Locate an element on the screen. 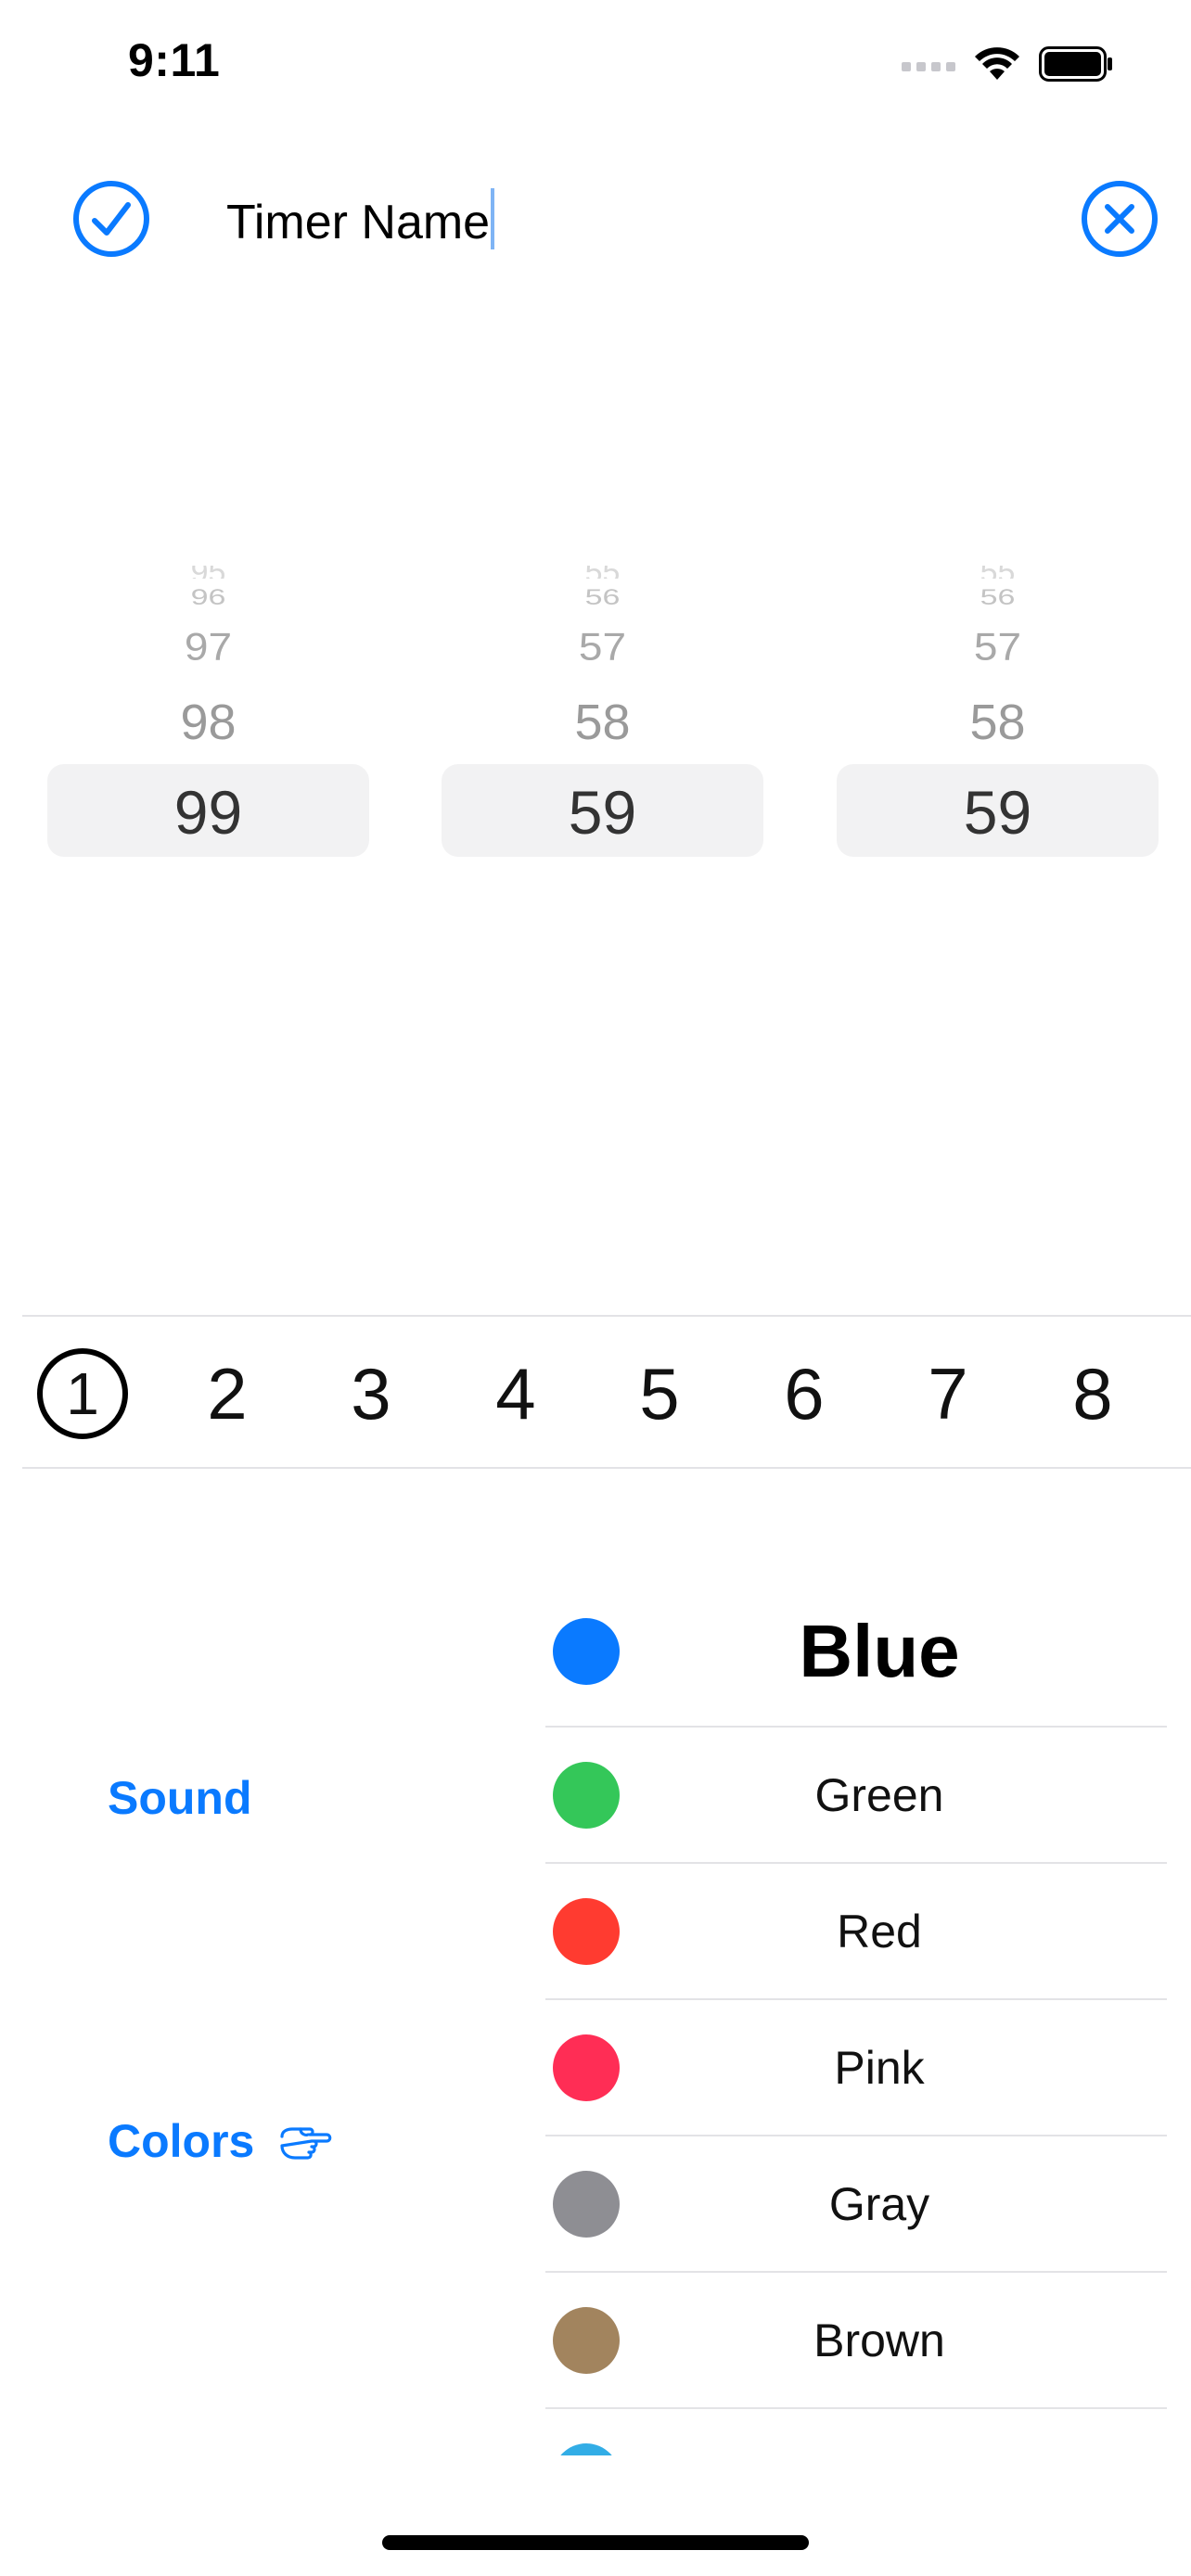  slot-7-button: 7 is located at coordinates (948, 1394).